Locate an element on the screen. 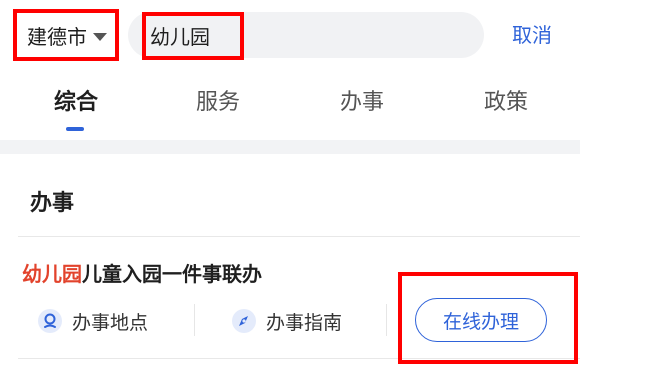 The image size is (650, 386). result-title: 幼儿园儿童入园一件事联办 is located at coordinates (142, 272).